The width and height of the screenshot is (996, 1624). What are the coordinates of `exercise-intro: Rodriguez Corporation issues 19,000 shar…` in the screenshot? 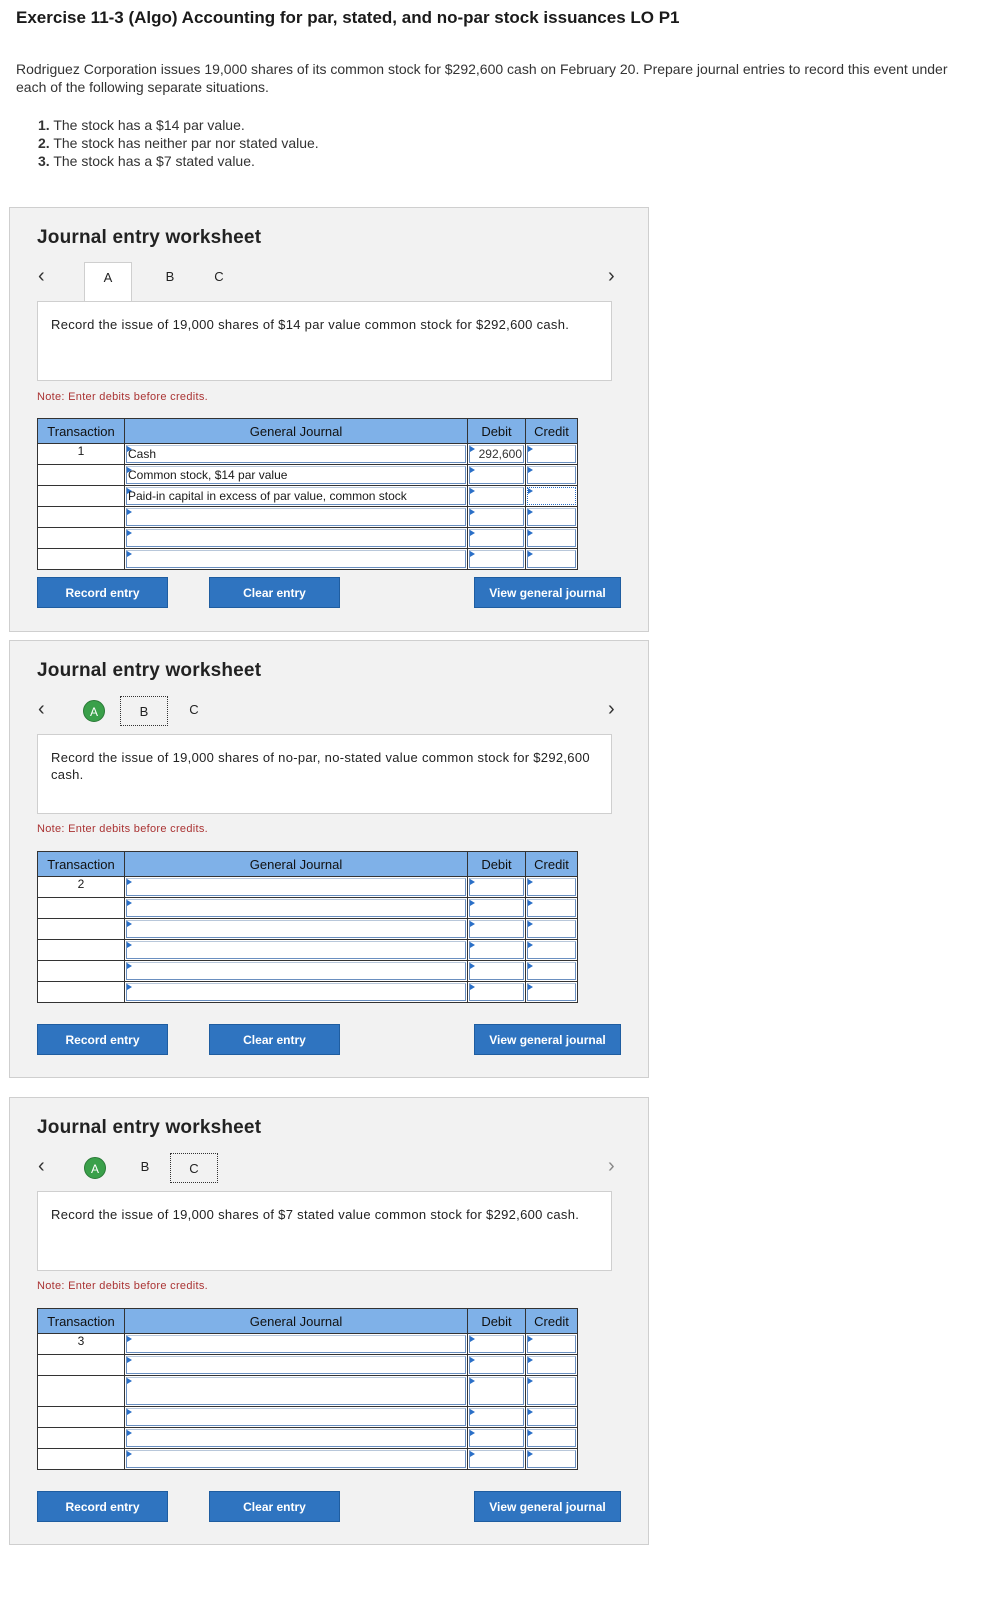 It's located at (482, 78).